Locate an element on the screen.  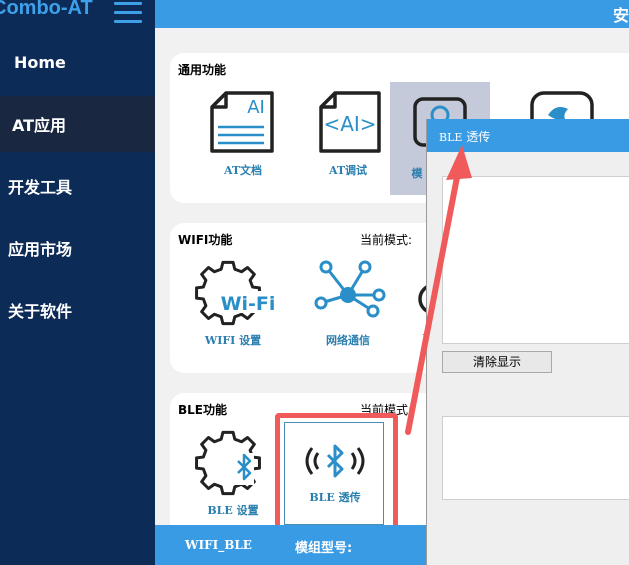
tile-label: 网络通信 is located at coordinates (348, 340).